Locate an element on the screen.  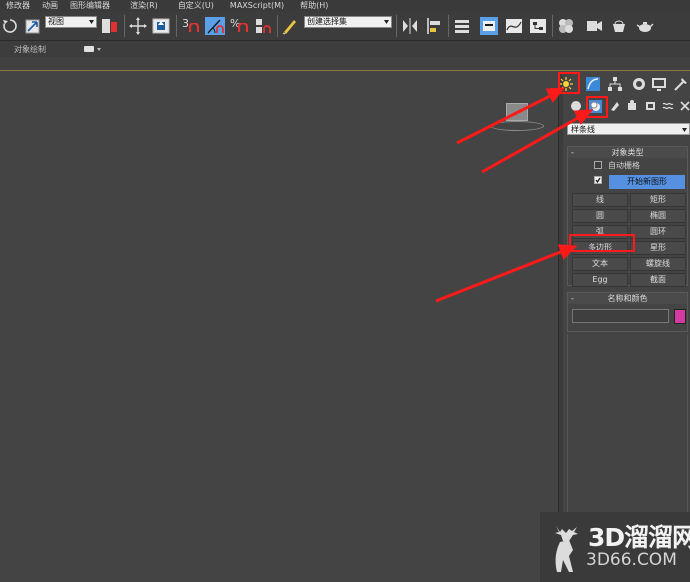
highlight-ngon-button is located at coordinates (602, 243).